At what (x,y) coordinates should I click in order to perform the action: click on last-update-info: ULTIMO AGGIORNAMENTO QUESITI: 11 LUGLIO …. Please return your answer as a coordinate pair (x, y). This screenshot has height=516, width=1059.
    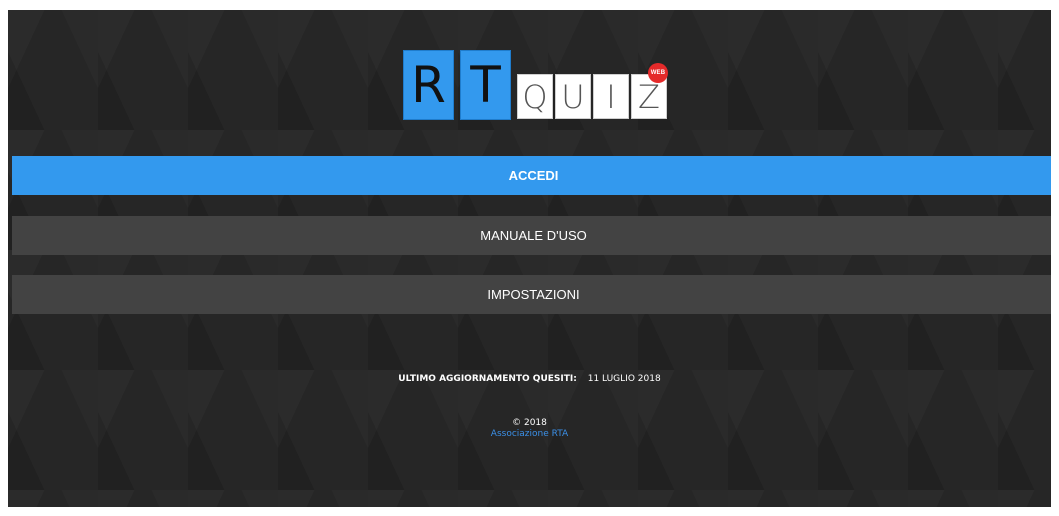
    Looking at the image, I should click on (529, 379).